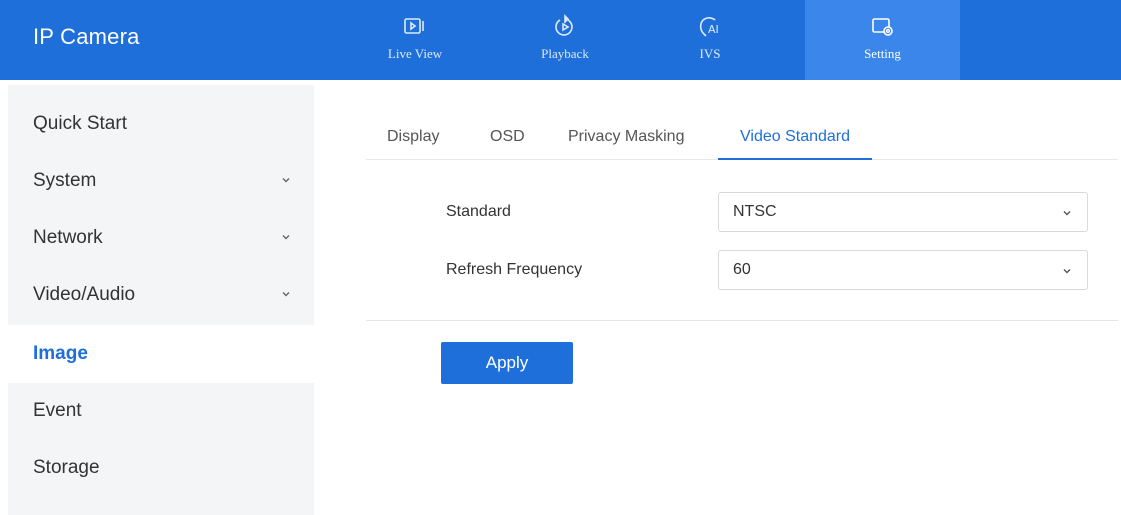 This screenshot has height=515, width=1121. Describe the element at coordinates (507, 144) in the screenshot. I see `tab-osd: OSD` at that location.